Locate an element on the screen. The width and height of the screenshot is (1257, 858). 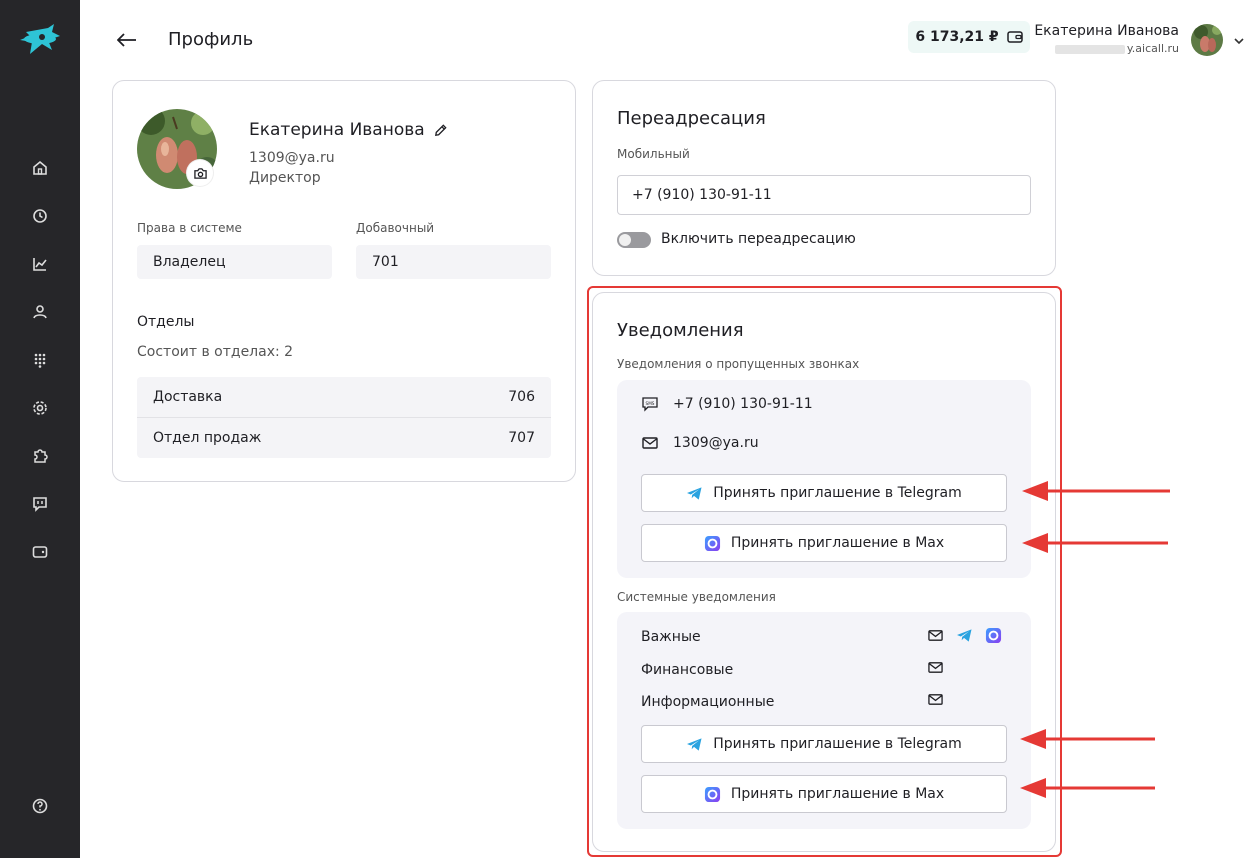
extension-label: Добавочный is located at coordinates (395, 228).